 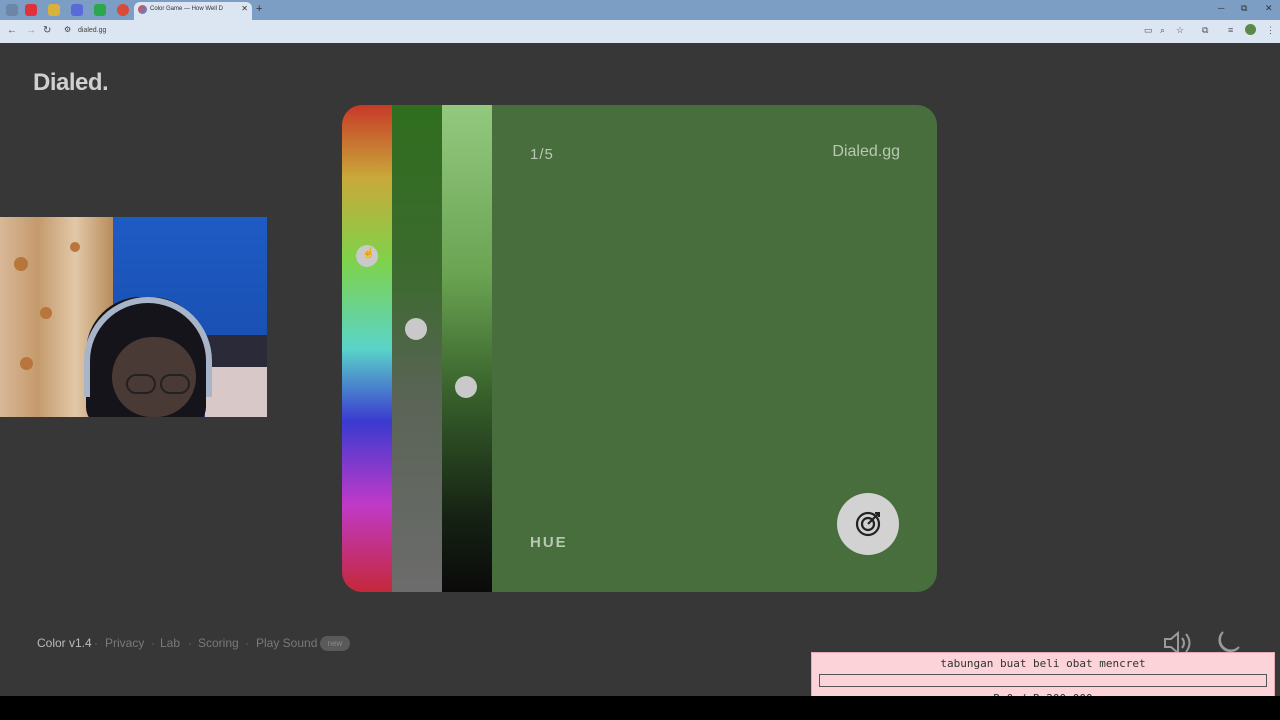 I want to click on privacy-link: Privacy, so click(x=124, y=643).